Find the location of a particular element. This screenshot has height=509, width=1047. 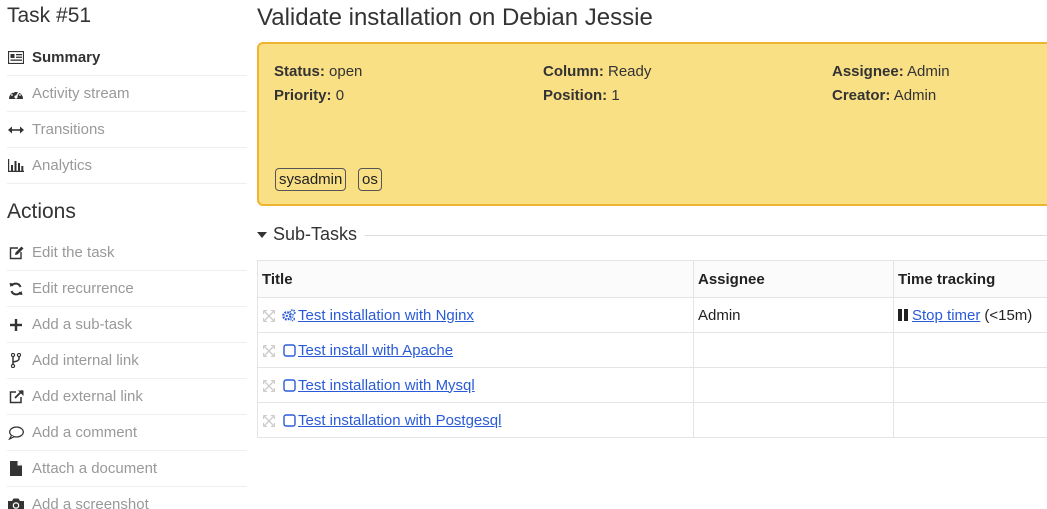

column-field: Column: Ready is located at coordinates (597, 71).